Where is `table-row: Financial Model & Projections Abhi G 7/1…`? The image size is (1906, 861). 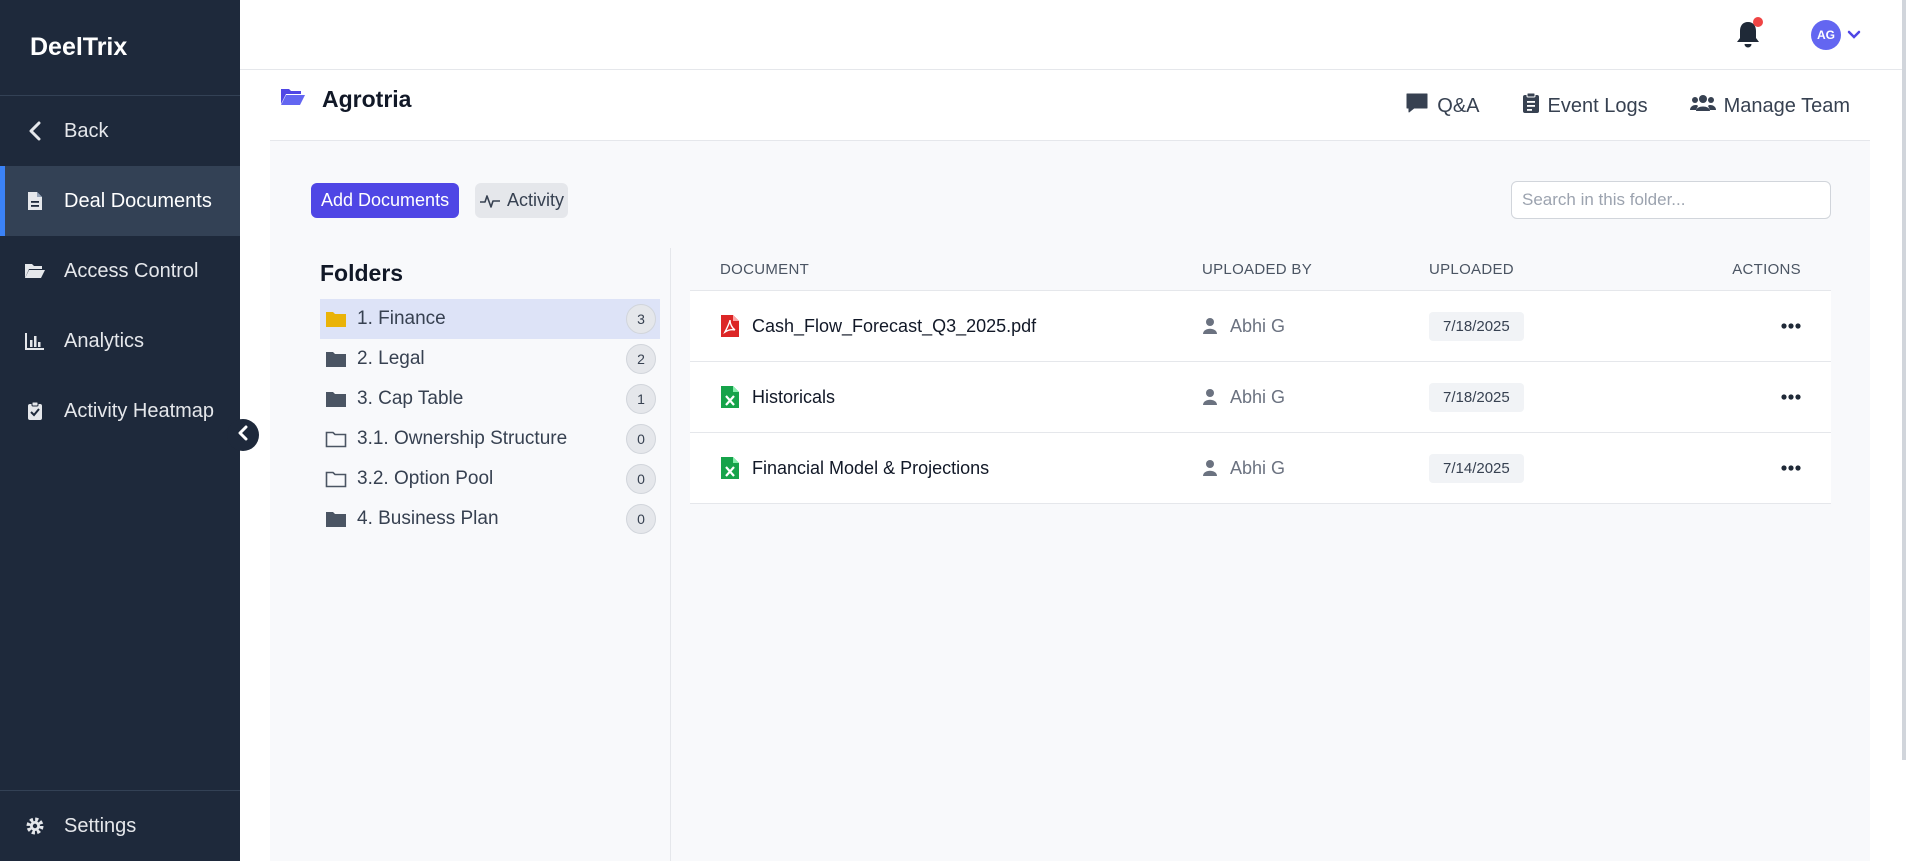 table-row: Financial Model & Projections Abhi G 7/1… is located at coordinates (1260, 468).